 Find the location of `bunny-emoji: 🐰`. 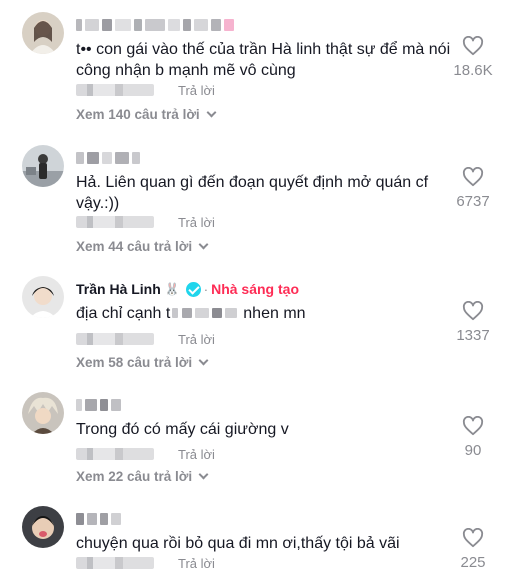

bunny-emoji: 🐰 is located at coordinates (172, 289).